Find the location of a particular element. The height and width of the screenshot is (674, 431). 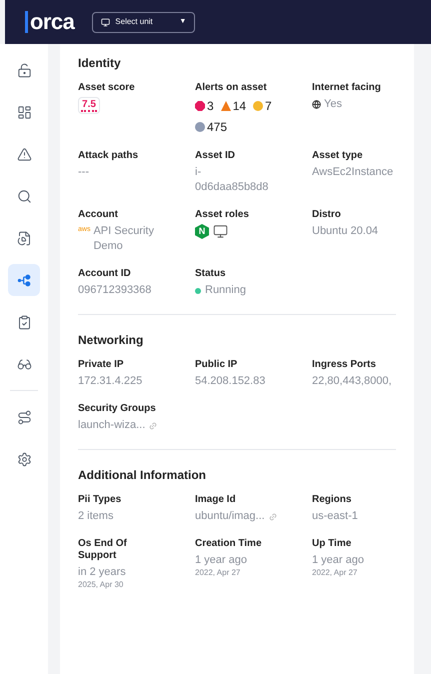

role-badge: N is located at coordinates (202, 231).